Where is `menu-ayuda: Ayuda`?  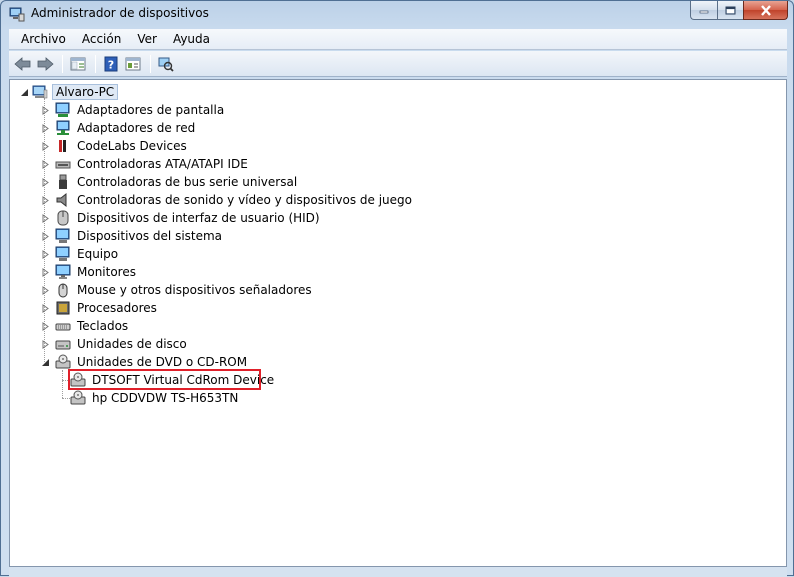 menu-ayuda: Ayuda is located at coordinates (191, 39).